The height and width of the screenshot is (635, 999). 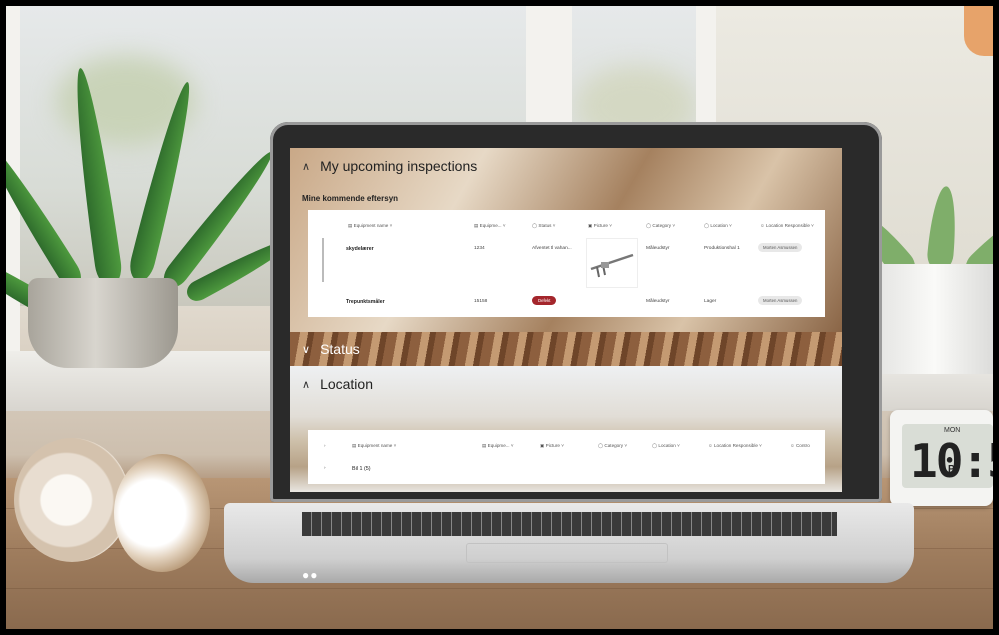 What do you see at coordinates (340, 349) in the screenshot?
I see `section-title: Status` at bounding box center [340, 349].